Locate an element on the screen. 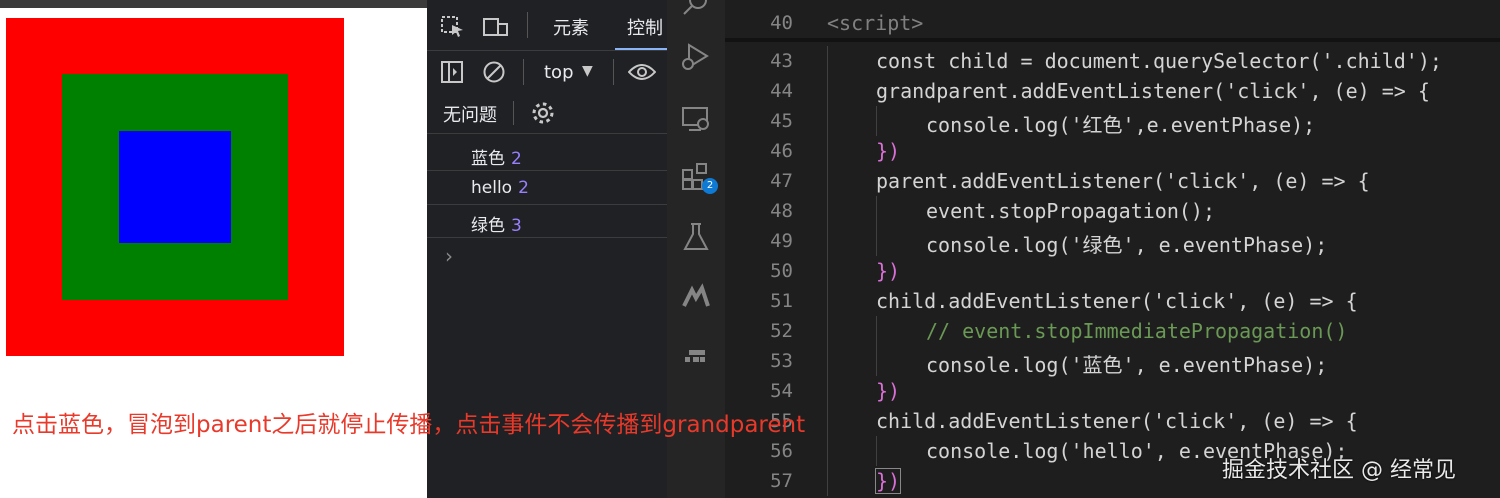 This screenshot has width=1500, height=498. code-line: 52 // event.stopImmediatePropagation() is located at coordinates (1112, 331).